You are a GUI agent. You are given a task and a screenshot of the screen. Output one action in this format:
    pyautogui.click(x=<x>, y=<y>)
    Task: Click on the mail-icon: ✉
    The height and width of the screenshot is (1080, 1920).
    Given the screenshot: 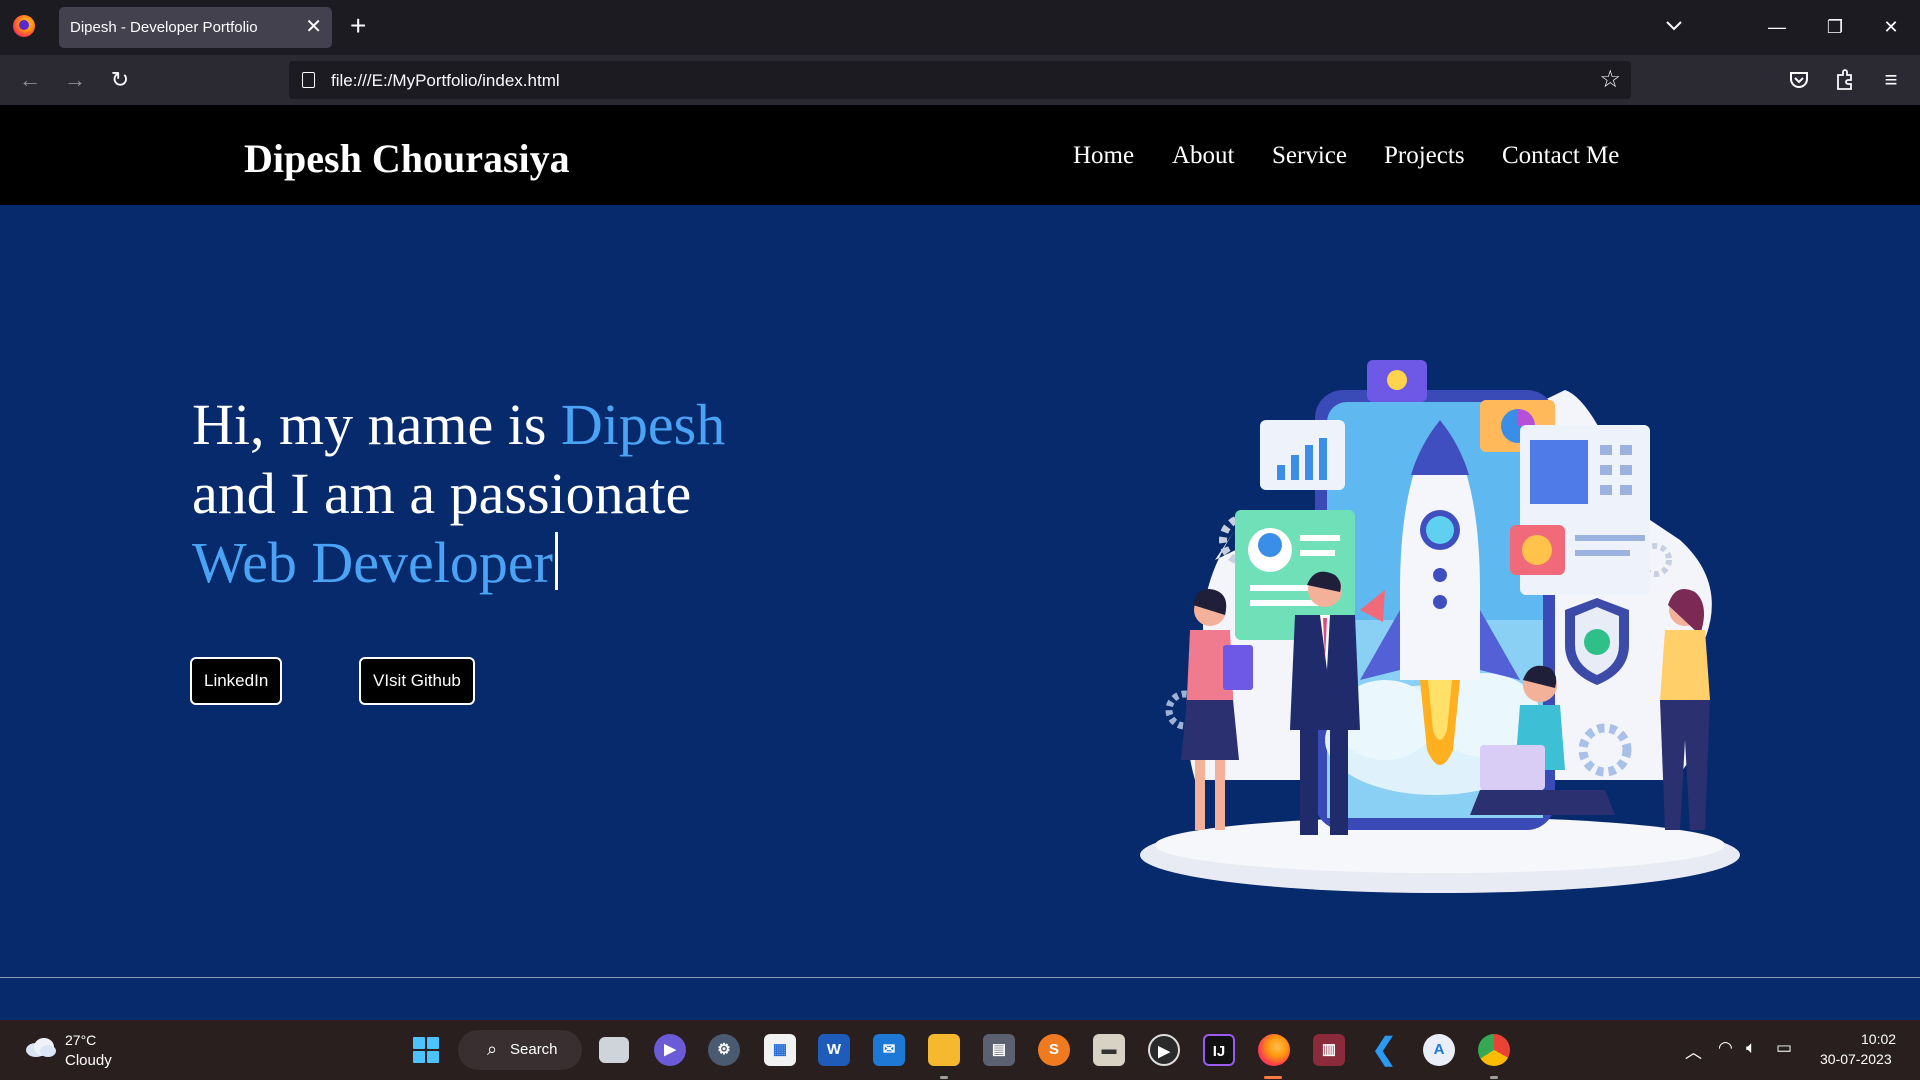 What is the action you would take?
    pyautogui.click(x=889, y=1050)
    